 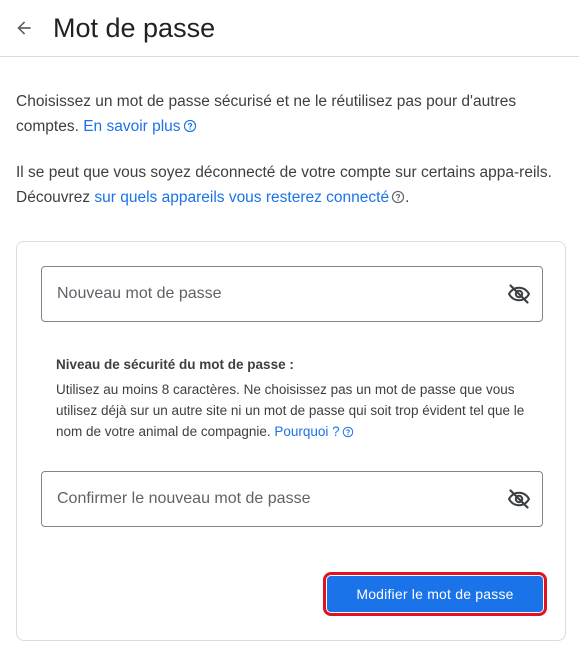 What do you see at coordinates (407, 197) in the screenshot?
I see `signout-end: .` at bounding box center [407, 197].